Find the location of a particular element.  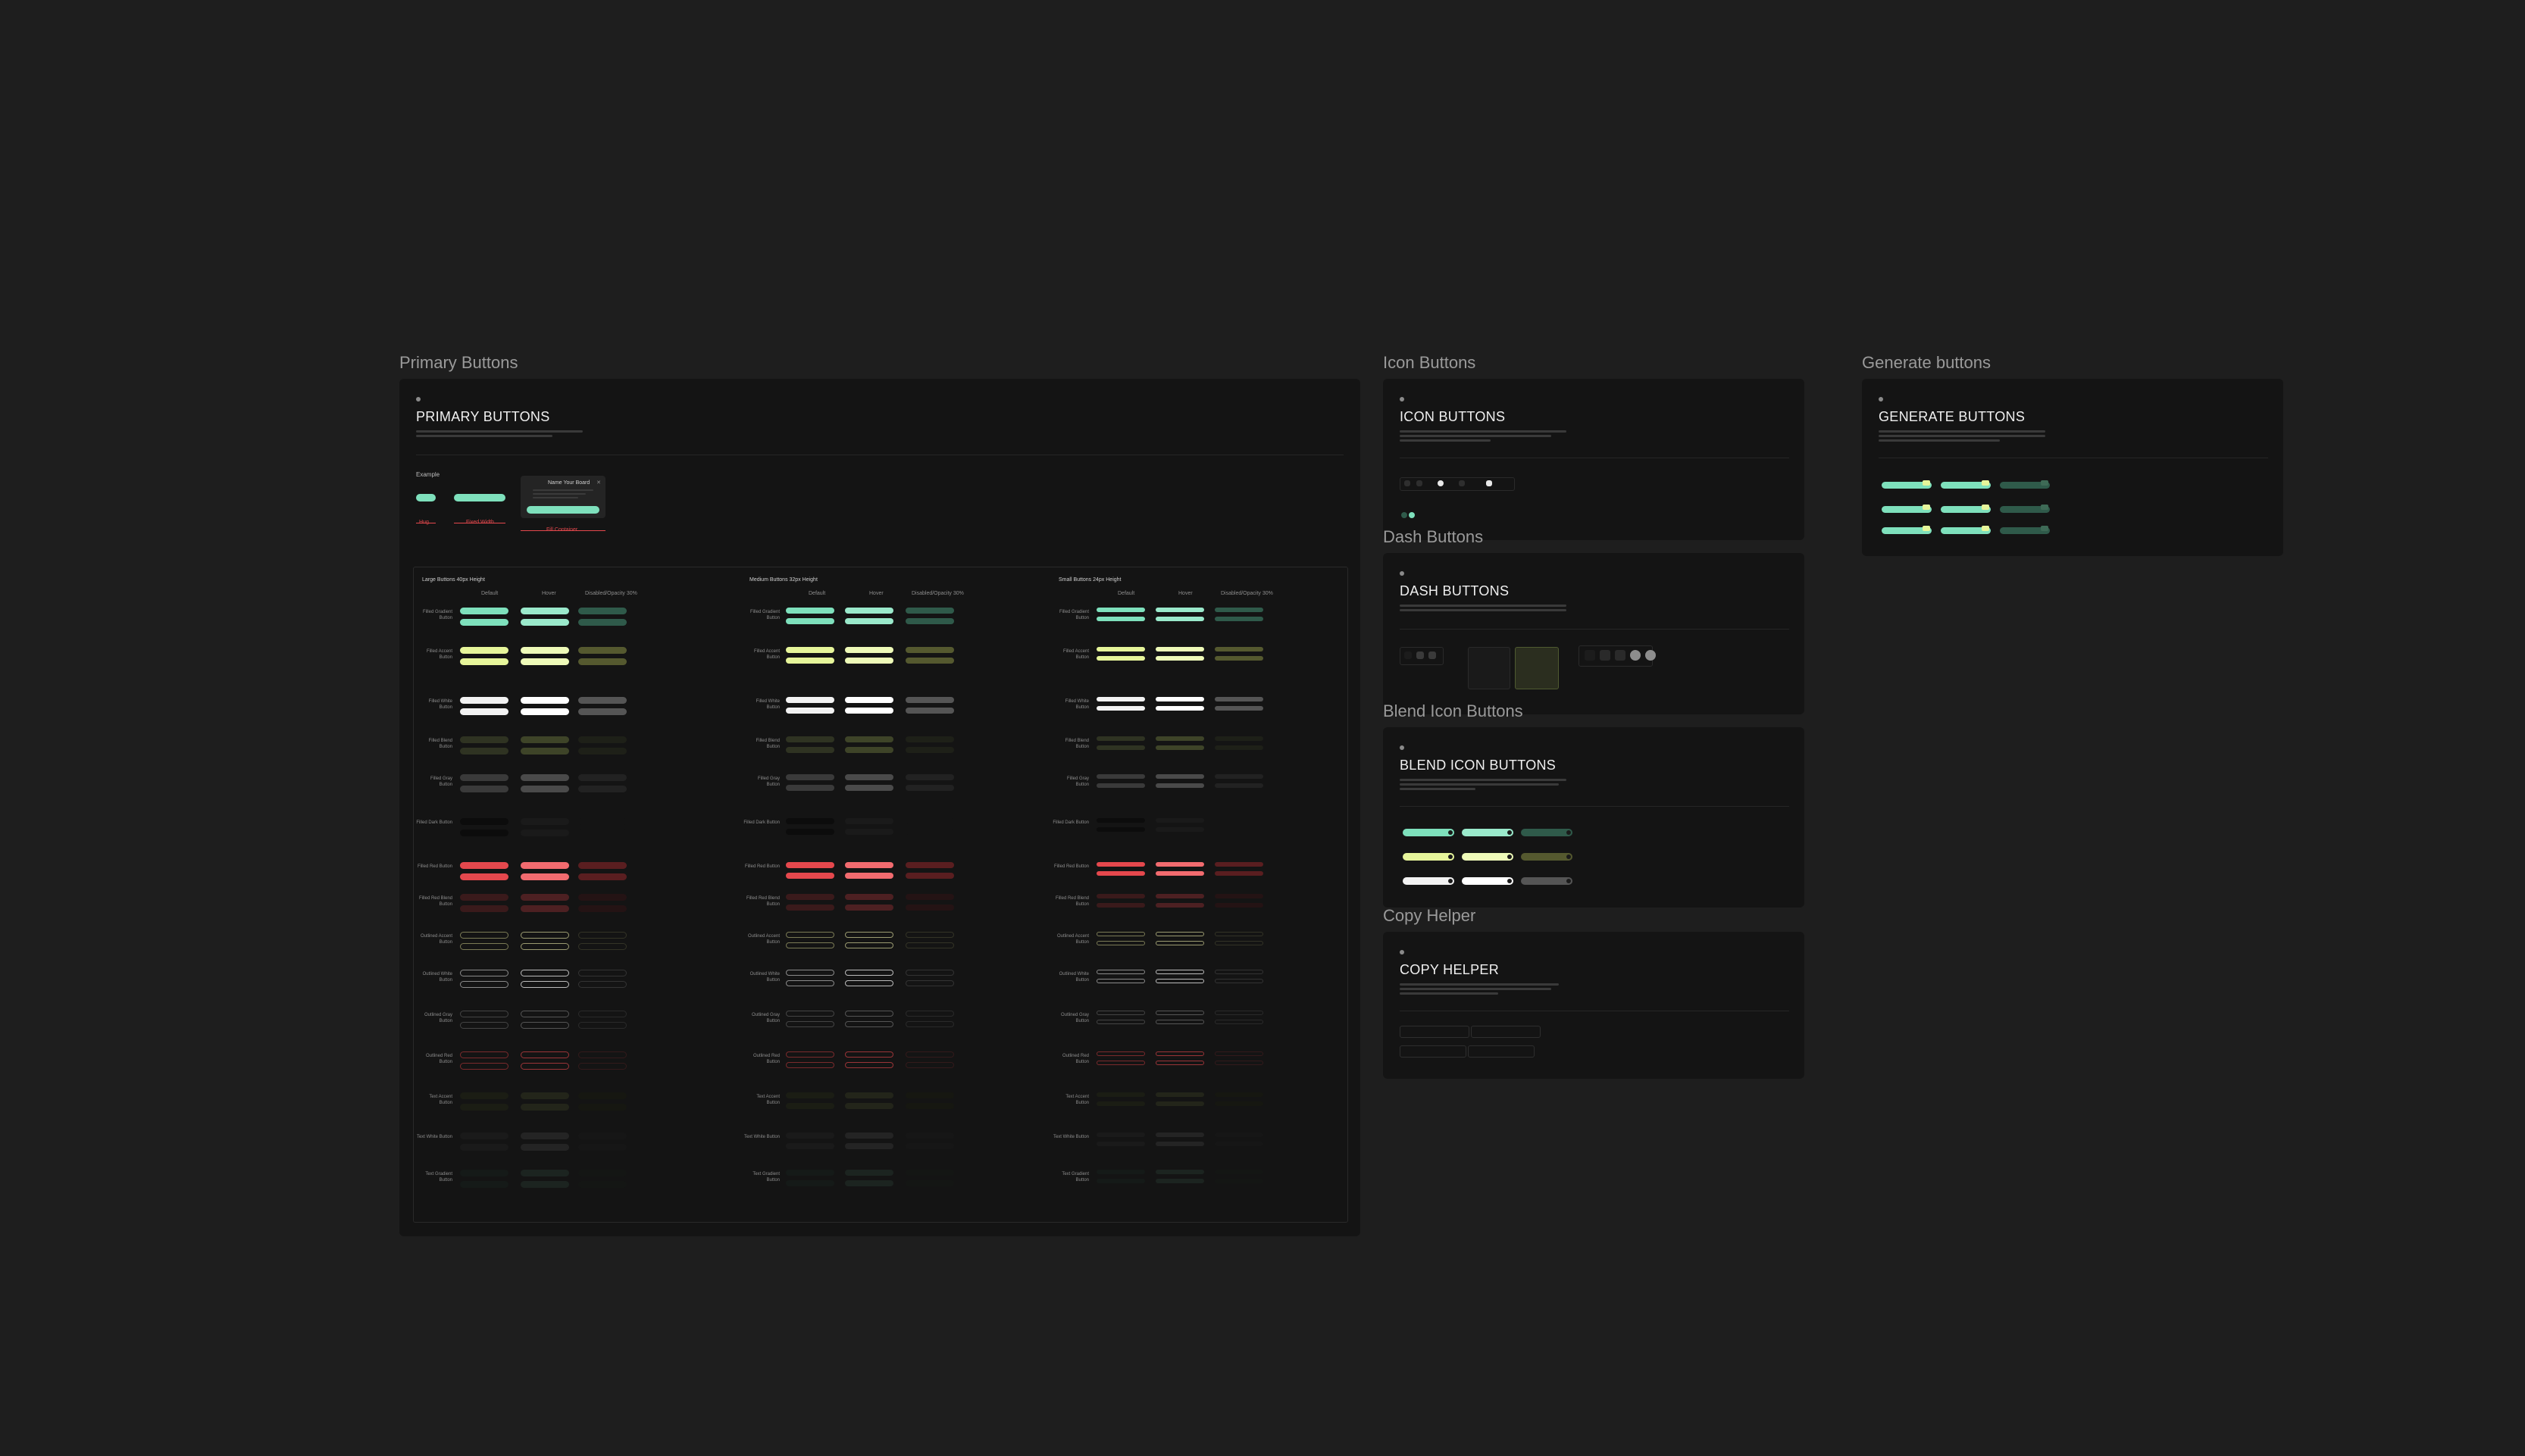

circle-icon is located at coordinates (1441, 483).